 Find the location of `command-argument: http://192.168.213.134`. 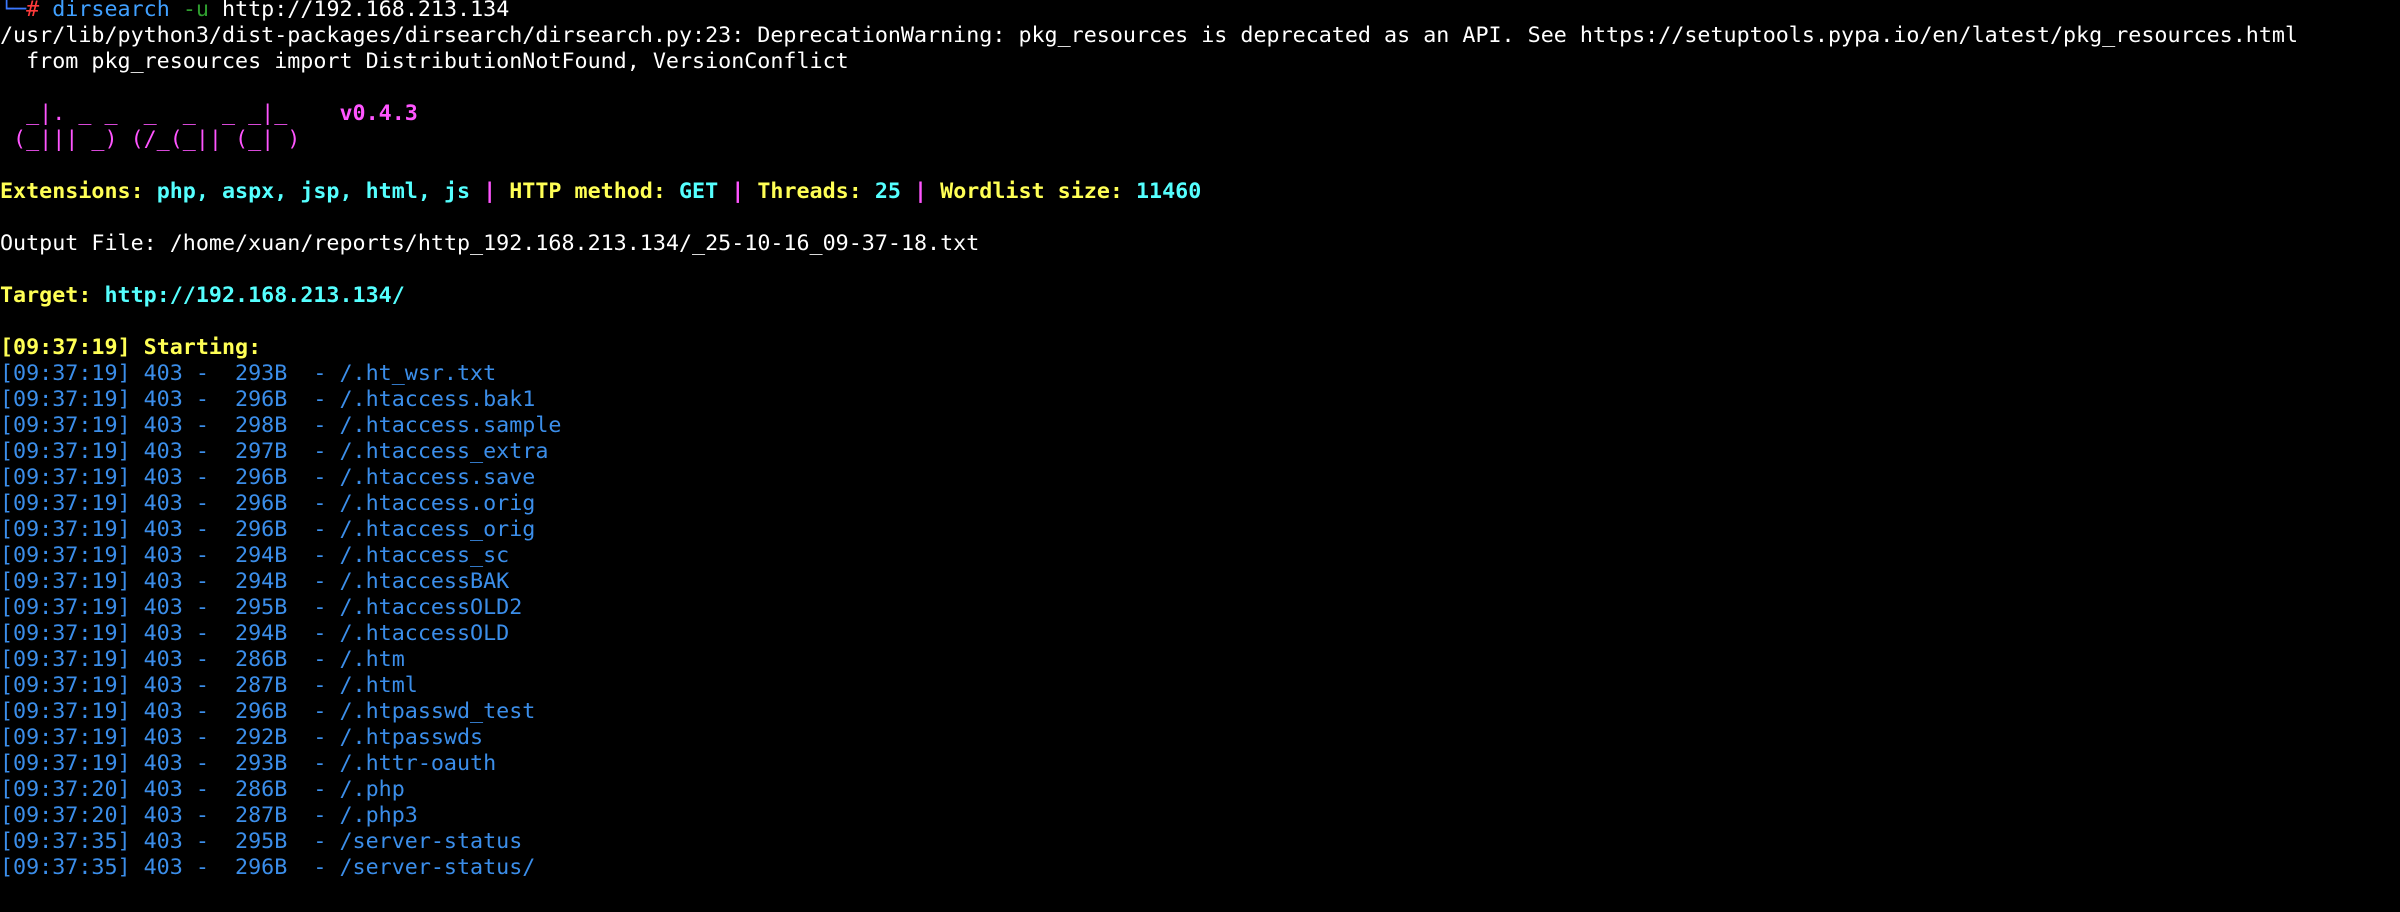

command-argument: http://192.168.213.134 is located at coordinates (366, 11).